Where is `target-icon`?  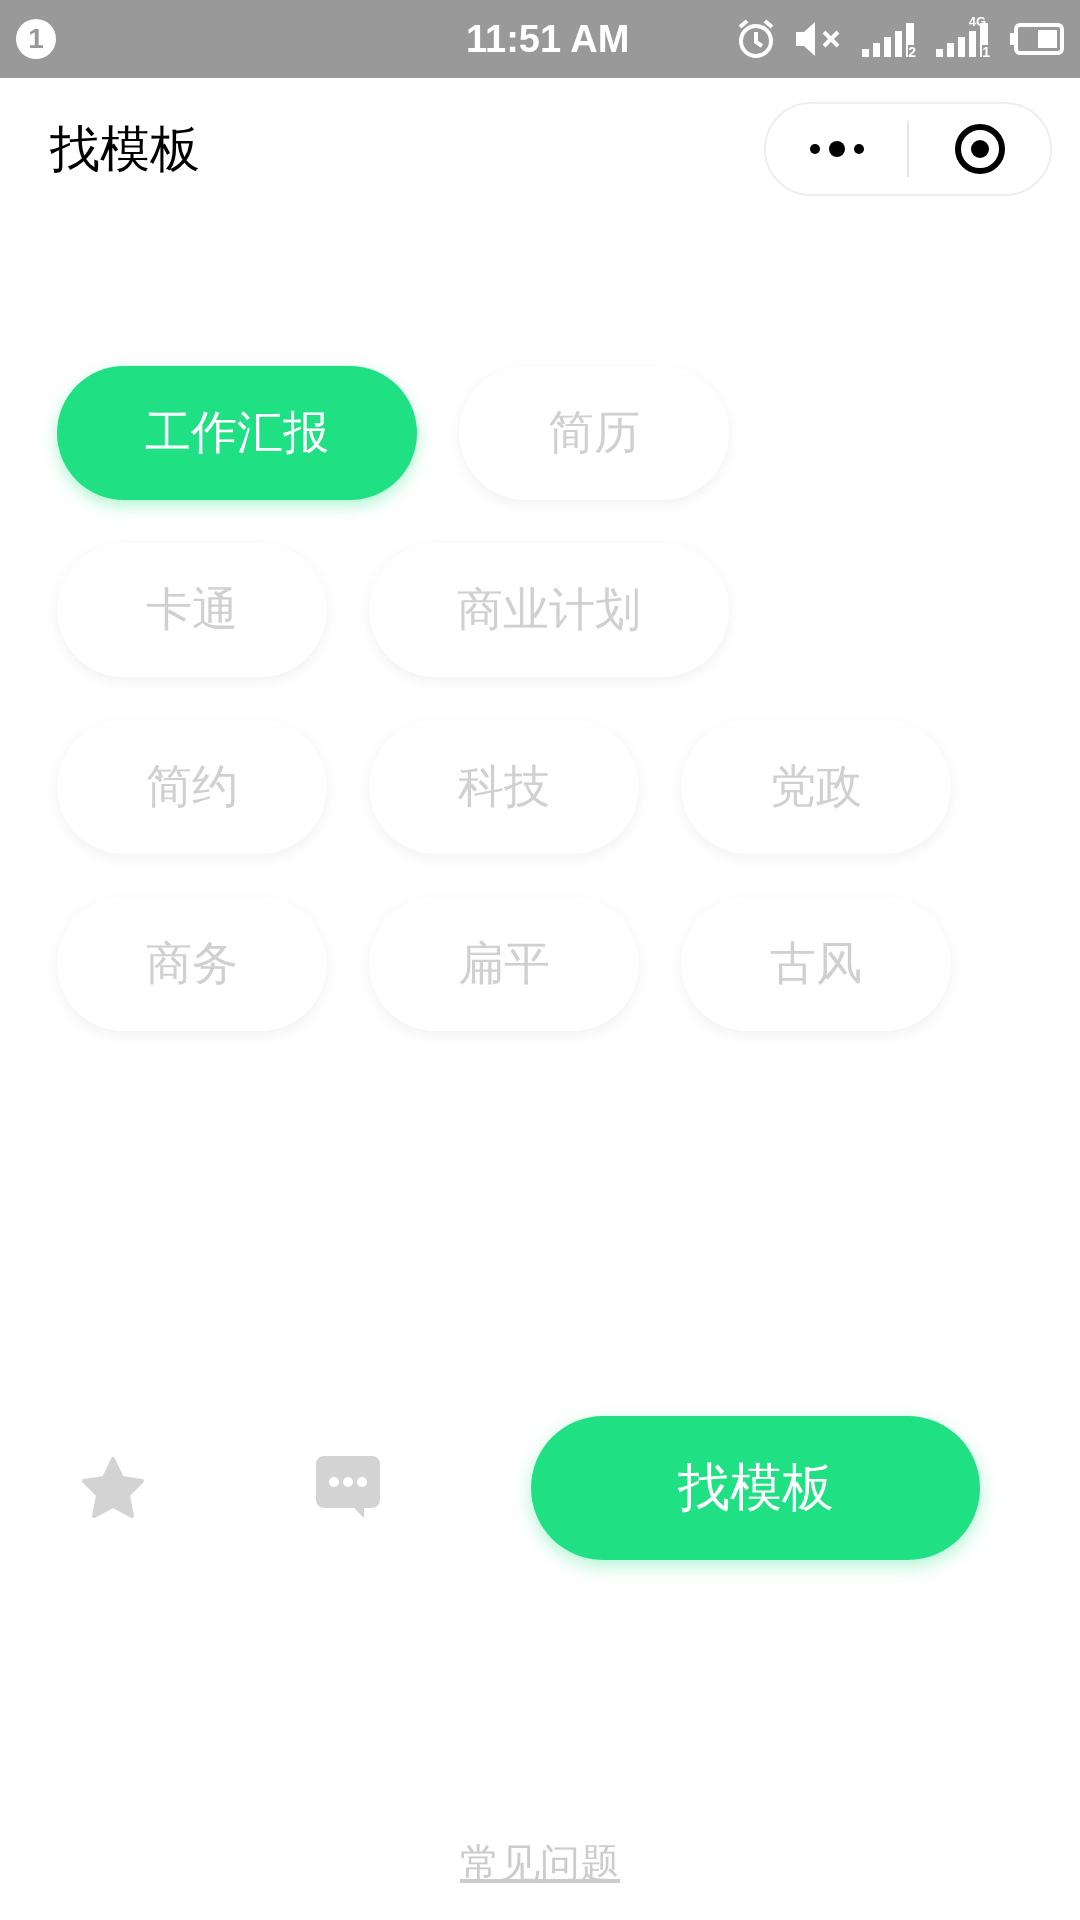
target-icon is located at coordinates (979, 149).